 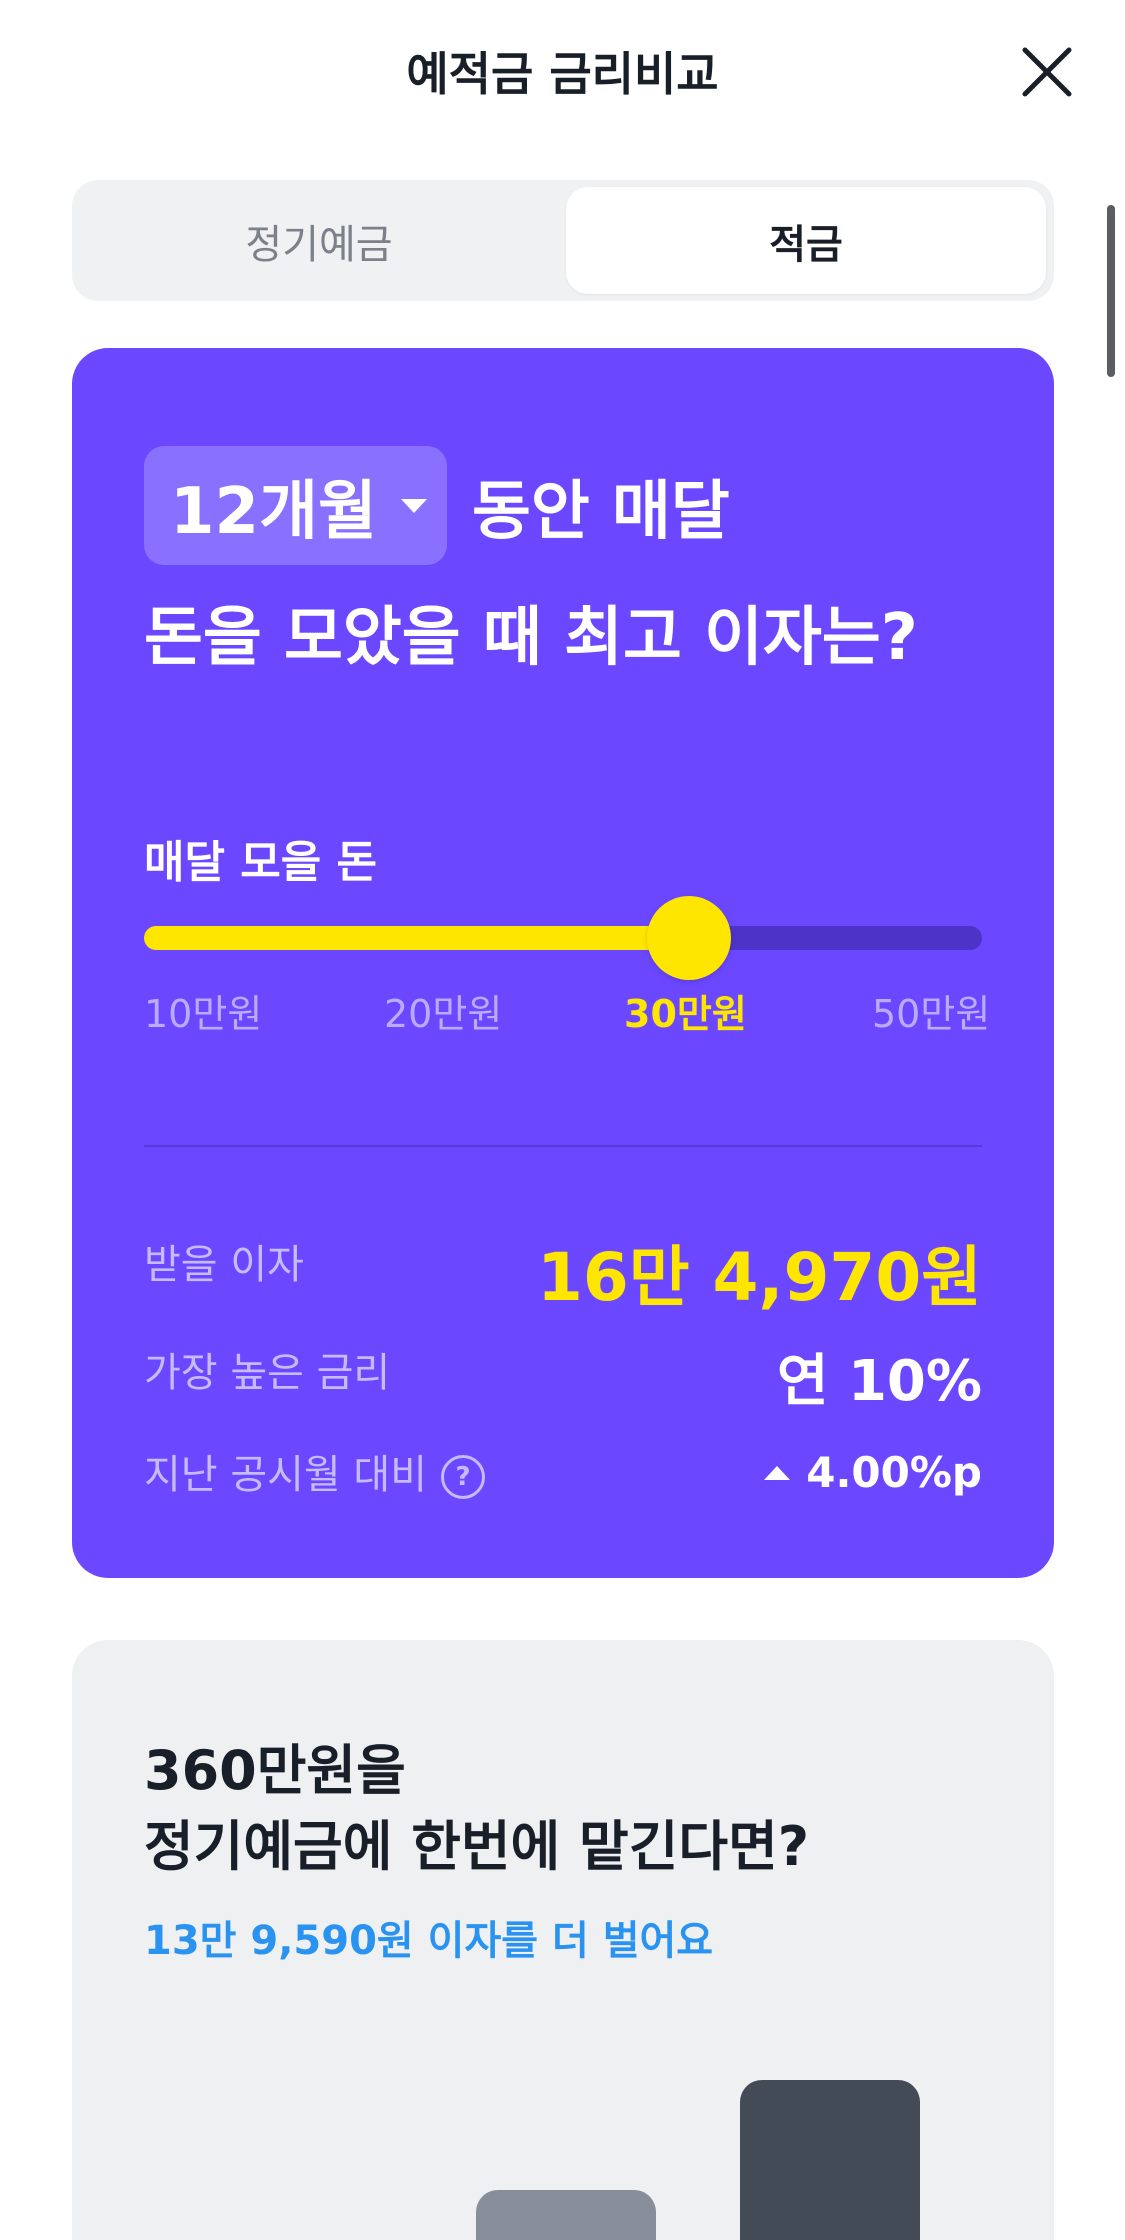 I want to click on interest-label: 받을 이자, so click(x=224, y=1265).